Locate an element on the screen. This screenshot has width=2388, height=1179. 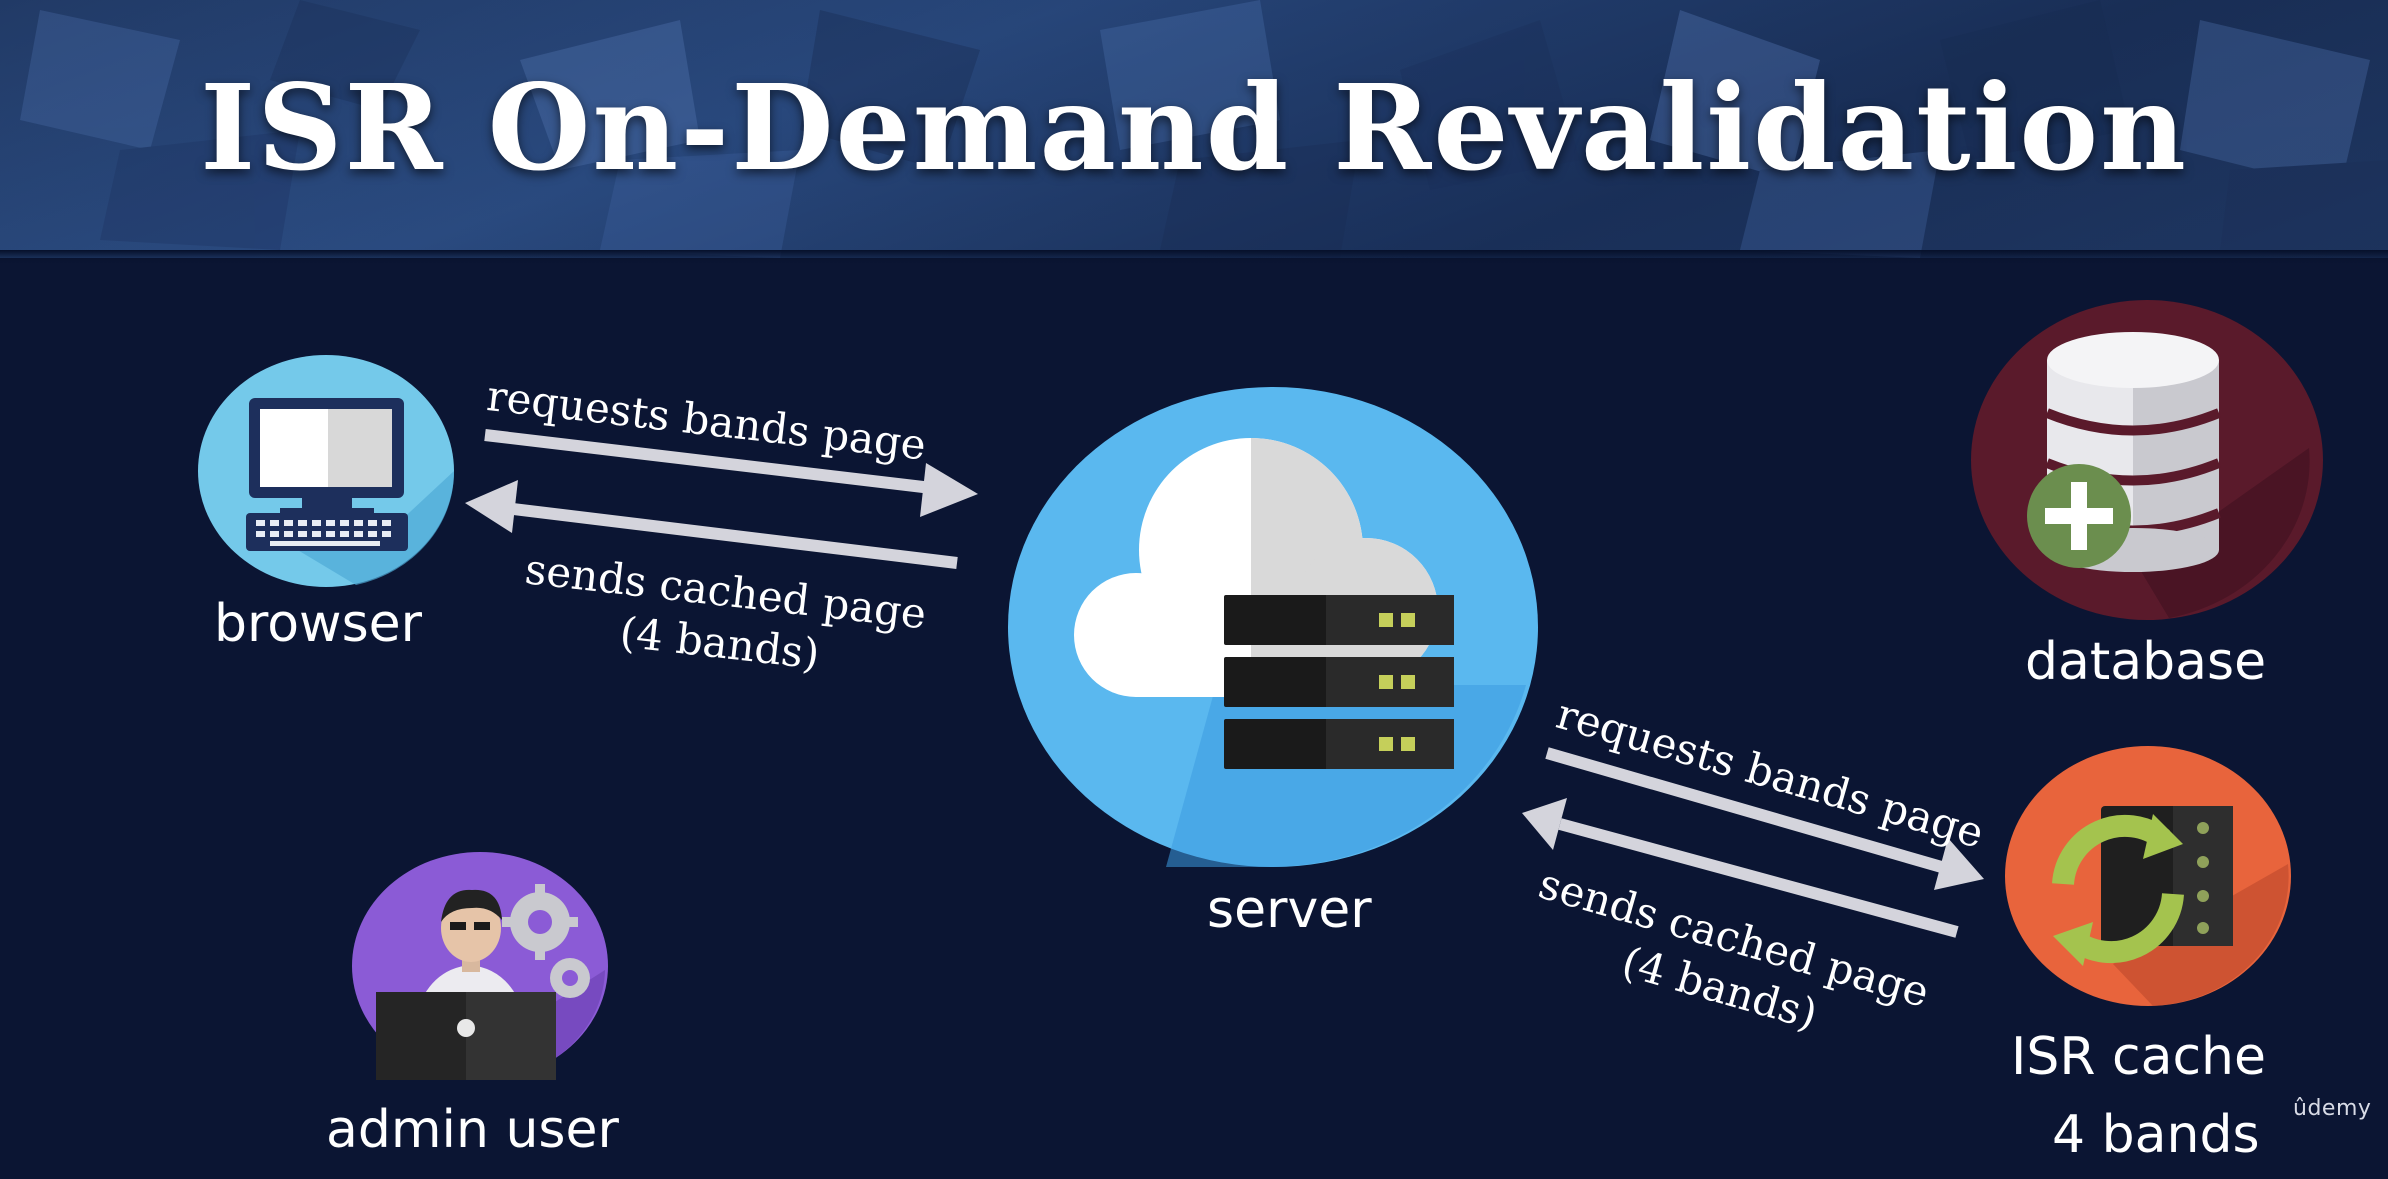
isr-cache-label-line1: ISR cache is located at coordinates (2138, 1057).